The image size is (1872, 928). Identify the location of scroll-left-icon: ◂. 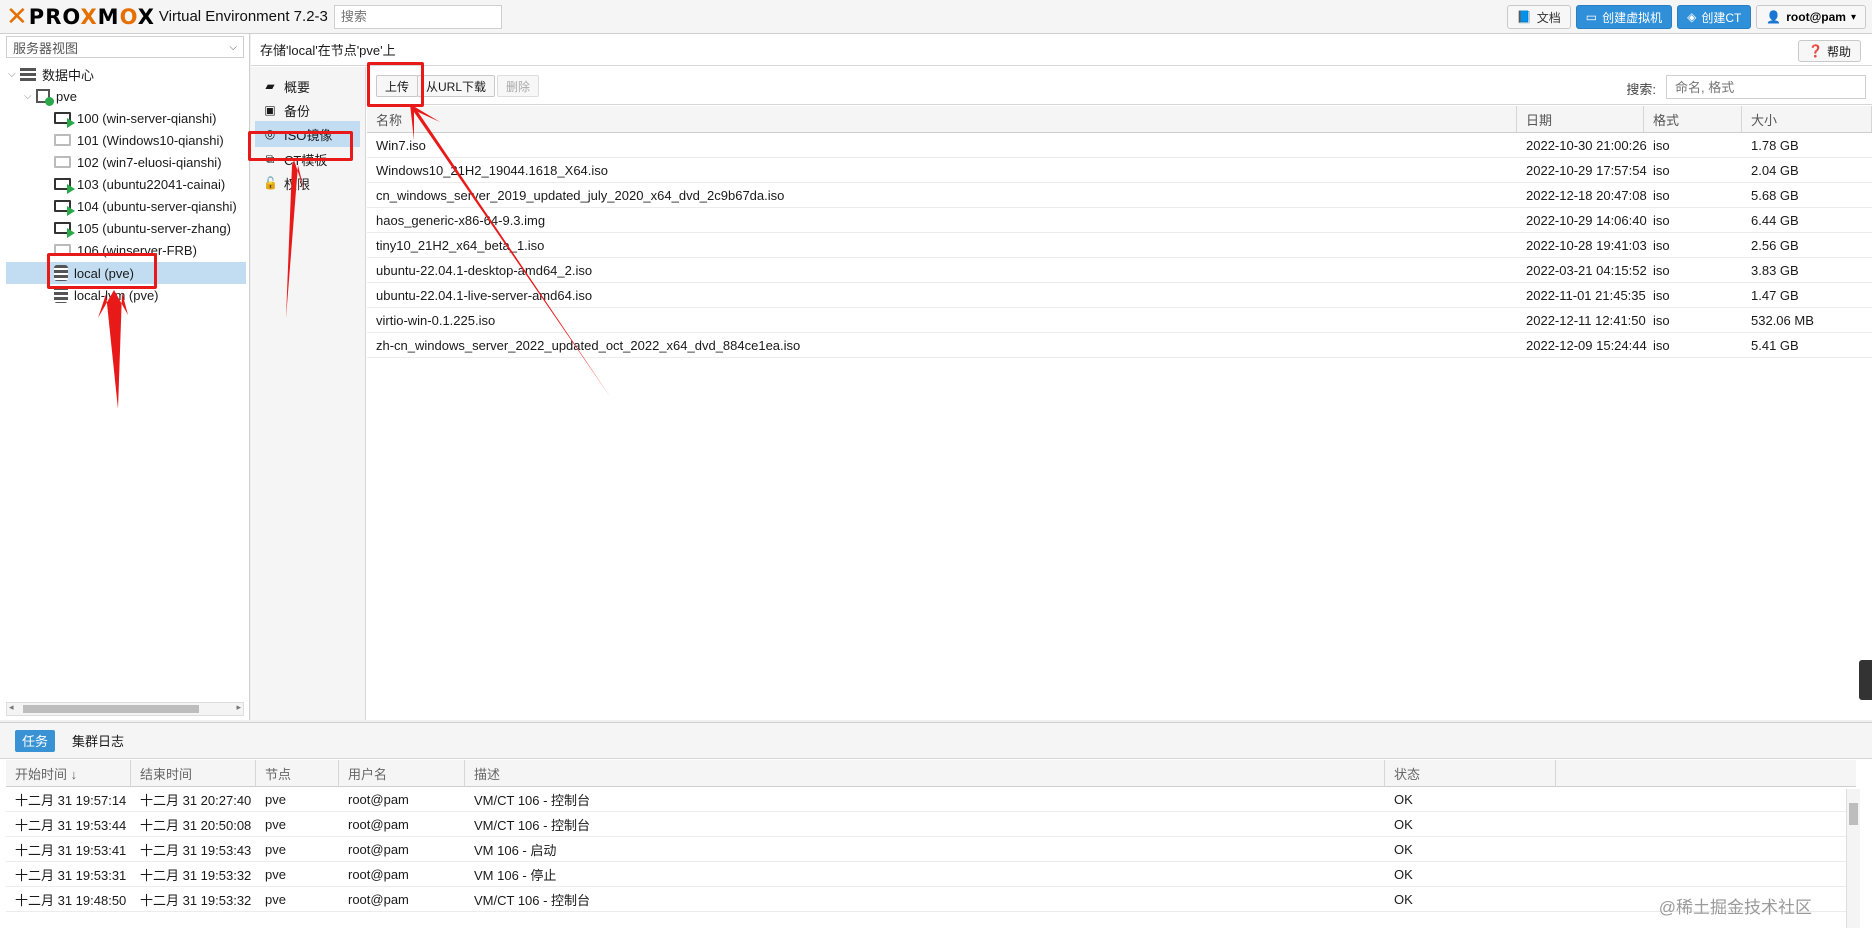
(11, 707).